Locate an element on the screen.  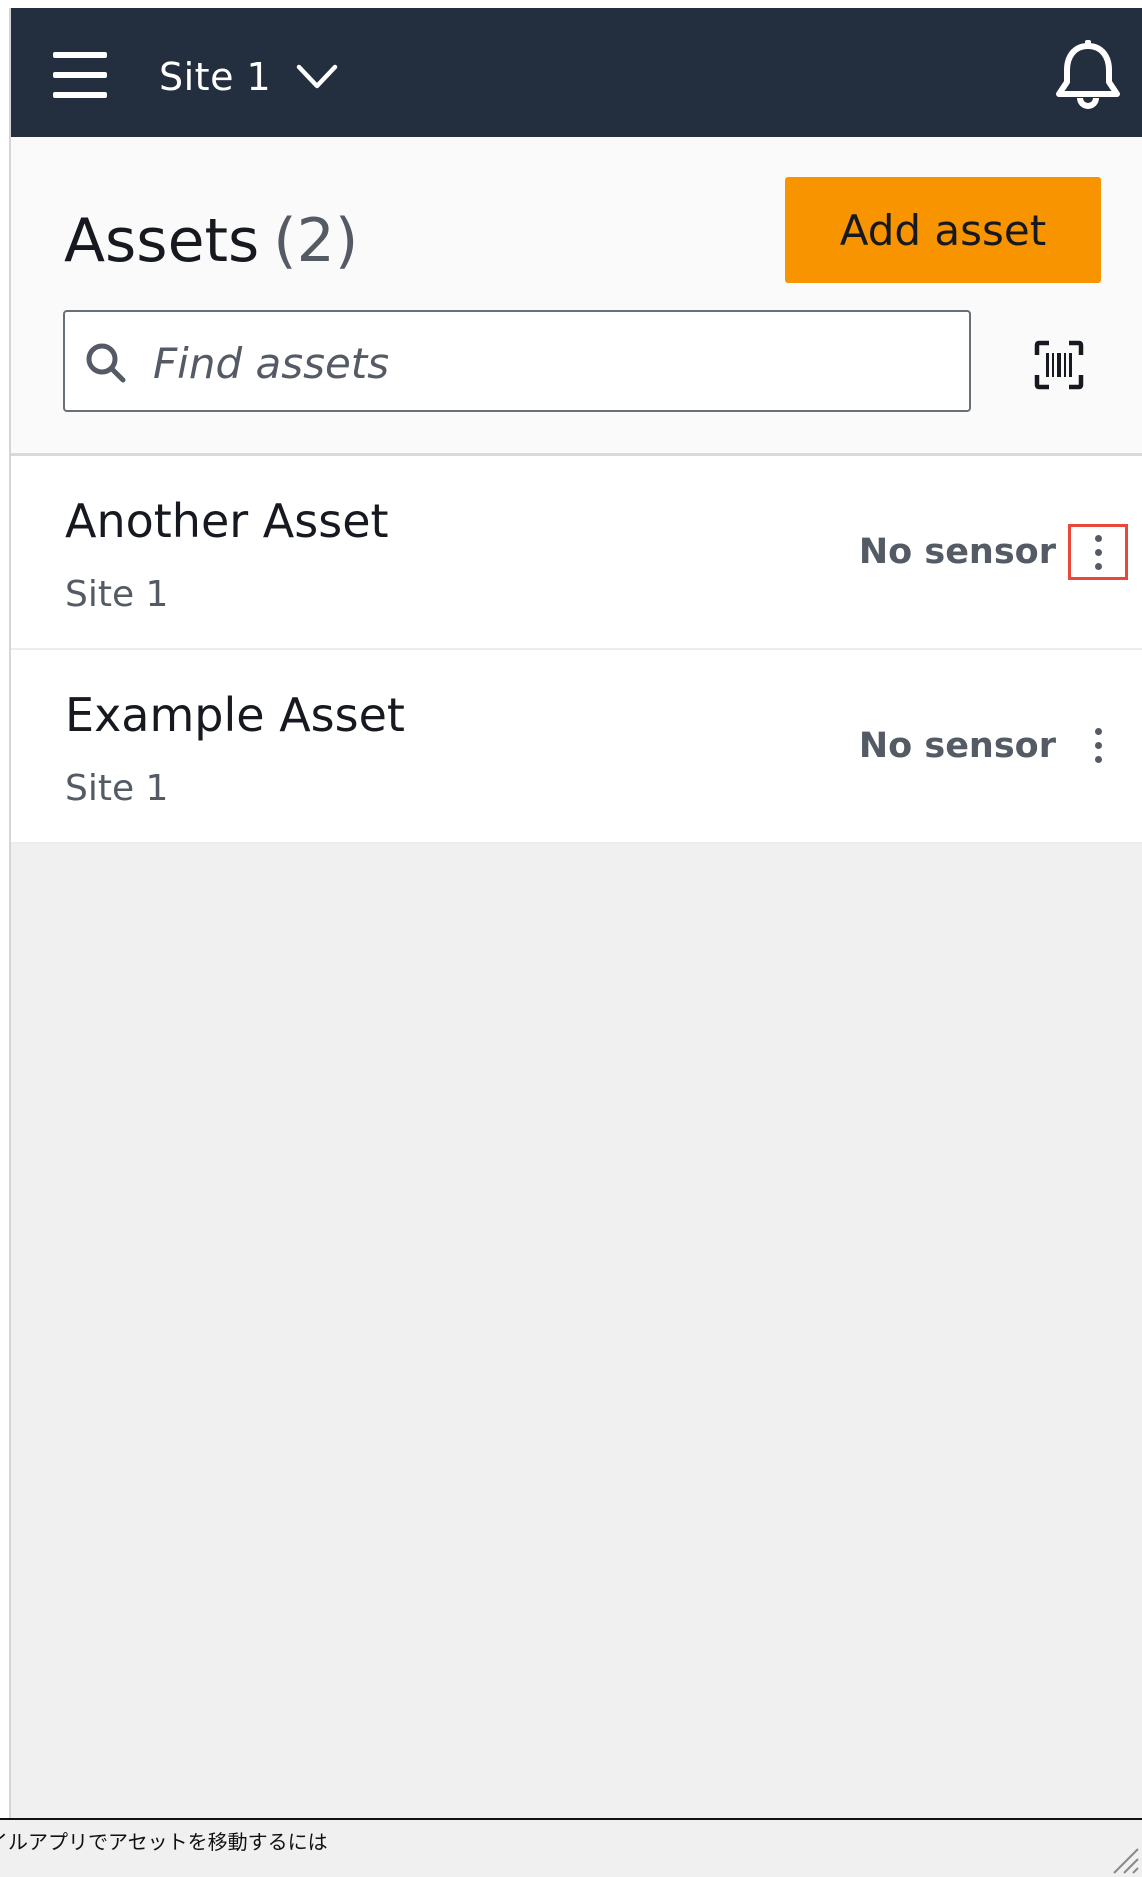
asset-count: (2) is located at coordinates (316, 241).